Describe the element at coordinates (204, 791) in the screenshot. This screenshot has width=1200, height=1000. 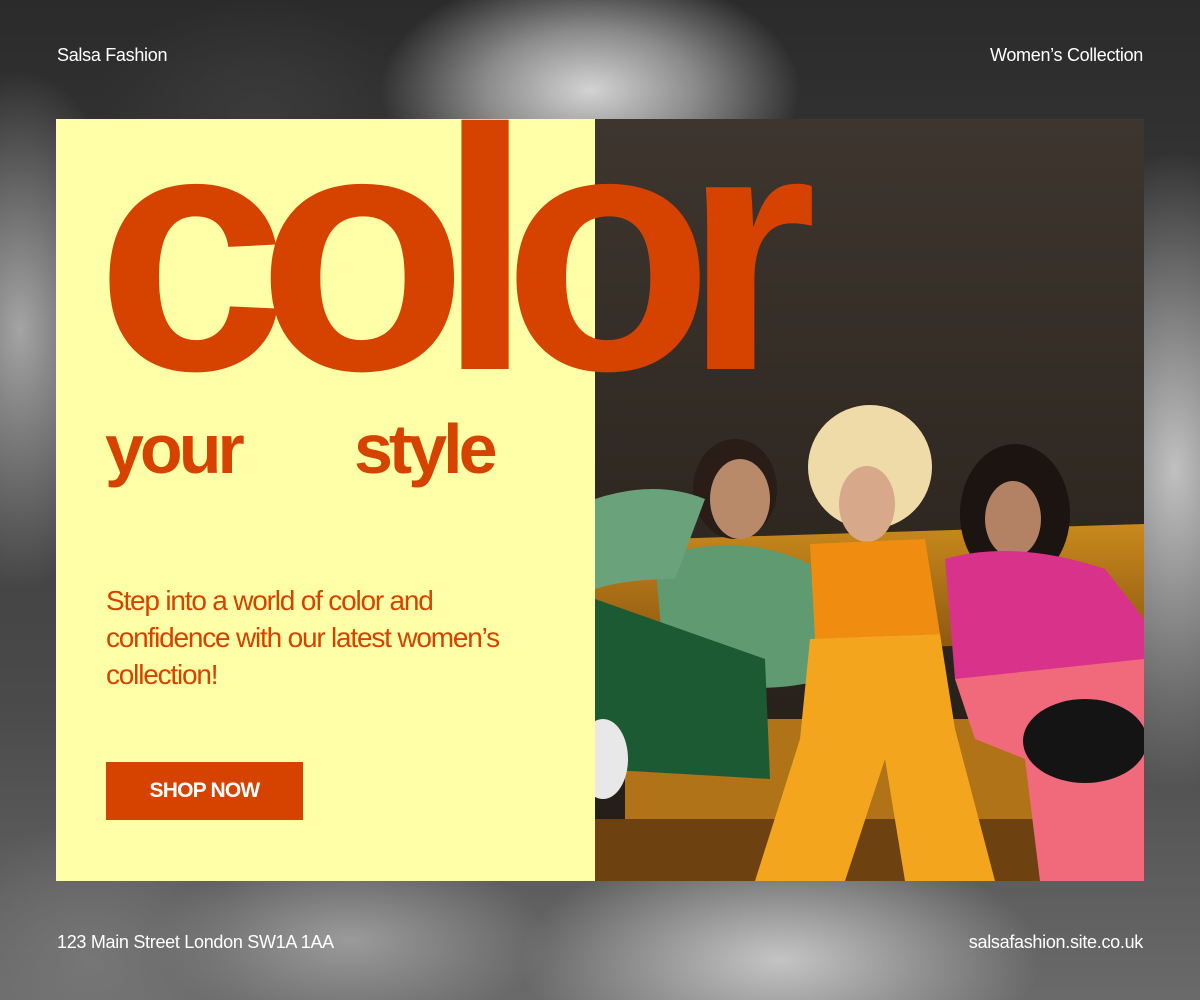
I see `shop-now-button: SHOP NOW` at that location.